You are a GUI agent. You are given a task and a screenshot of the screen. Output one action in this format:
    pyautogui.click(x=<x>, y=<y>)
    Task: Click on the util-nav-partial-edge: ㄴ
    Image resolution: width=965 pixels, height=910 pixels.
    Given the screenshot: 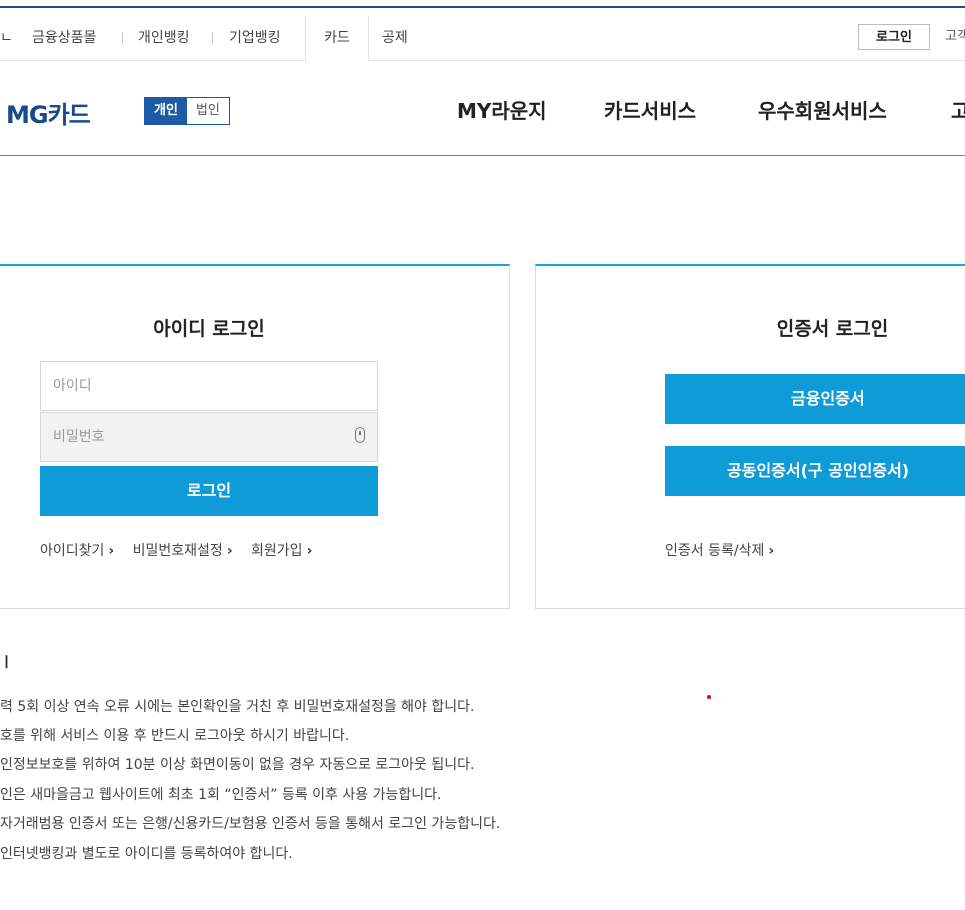 What is the action you would take?
    pyautogui.click(x=6, y=38)
    